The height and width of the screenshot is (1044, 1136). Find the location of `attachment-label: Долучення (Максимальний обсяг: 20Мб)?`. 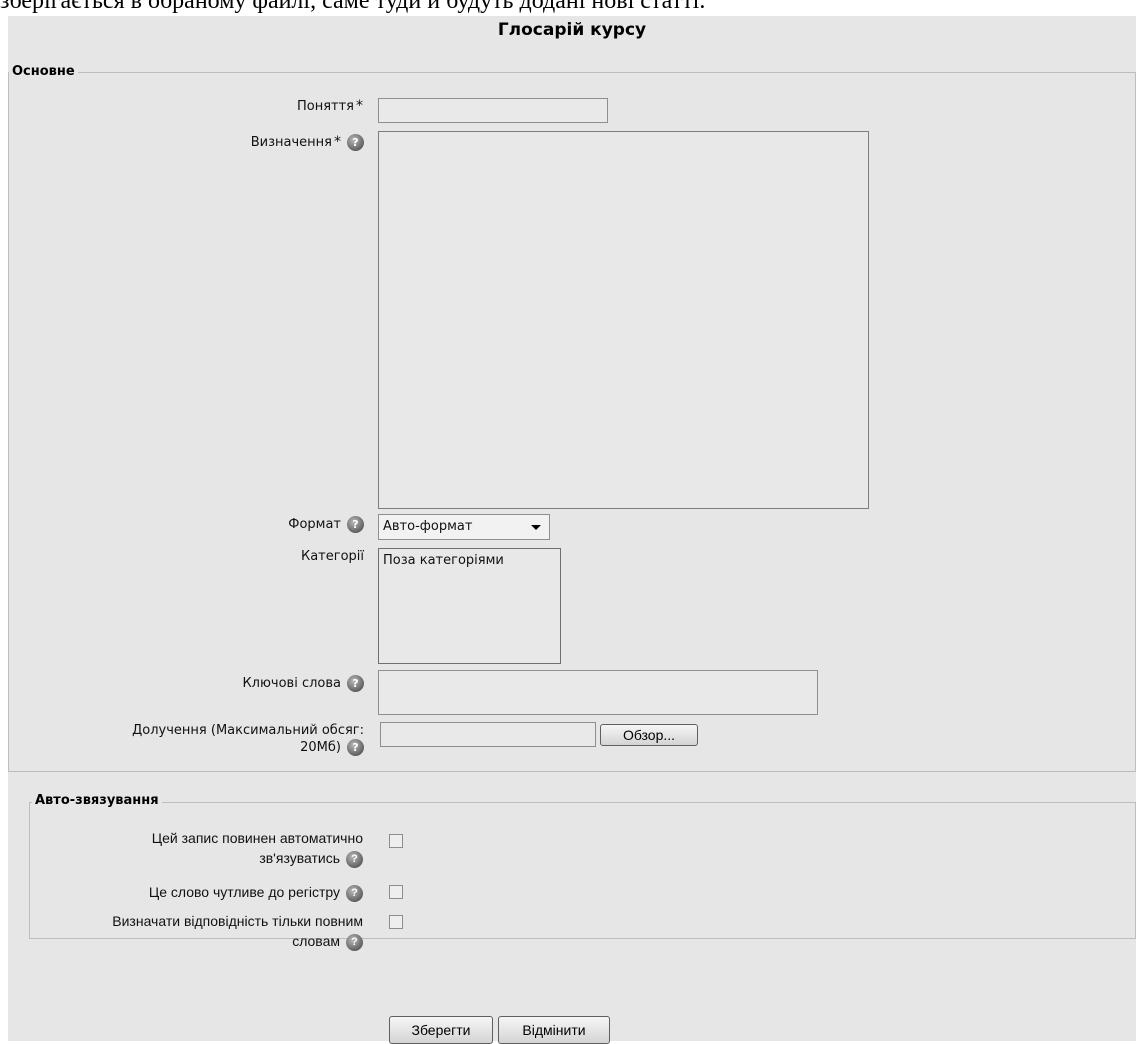

attachment-label: Долучення (Максимальний обсяг: 20Мб)? is located at coordinates (201, 739).